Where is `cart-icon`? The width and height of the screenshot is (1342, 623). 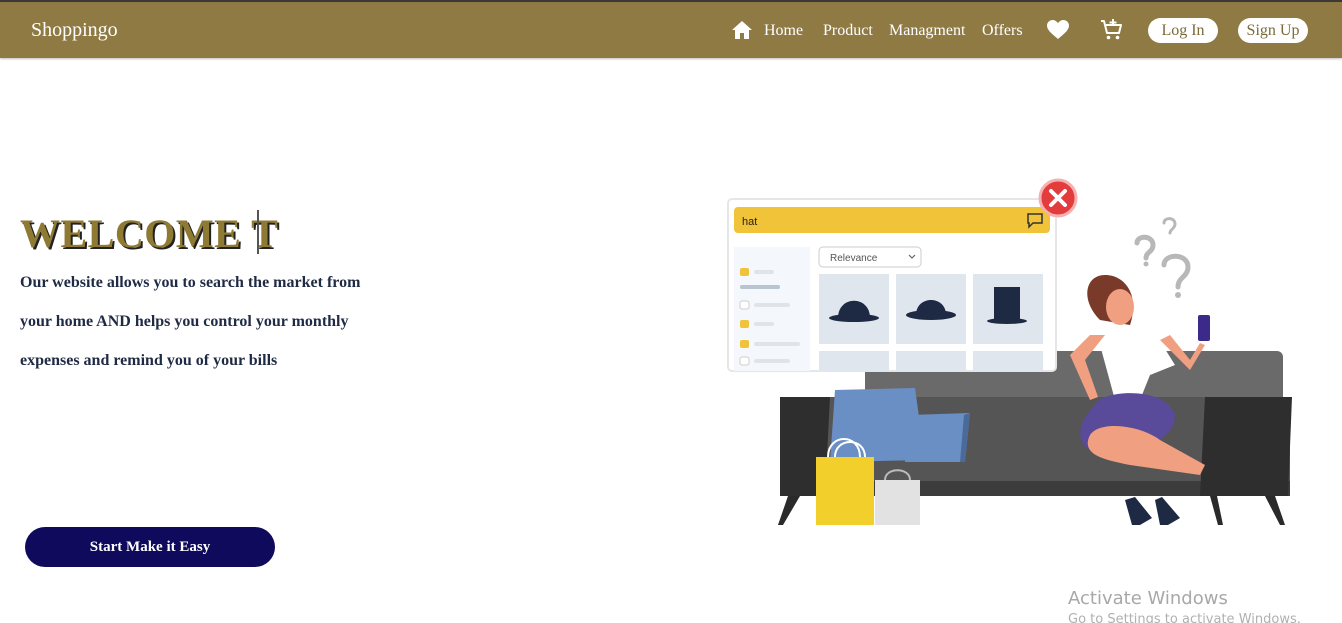 cart-icon is located at coordinates (1112, 30).